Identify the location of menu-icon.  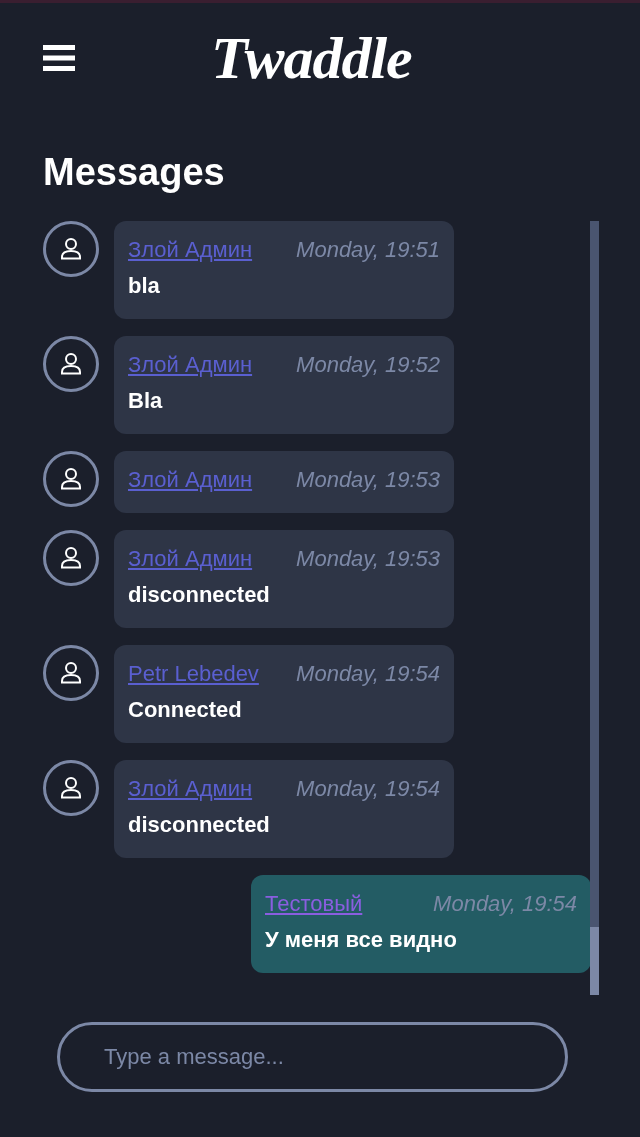
(59, 58).